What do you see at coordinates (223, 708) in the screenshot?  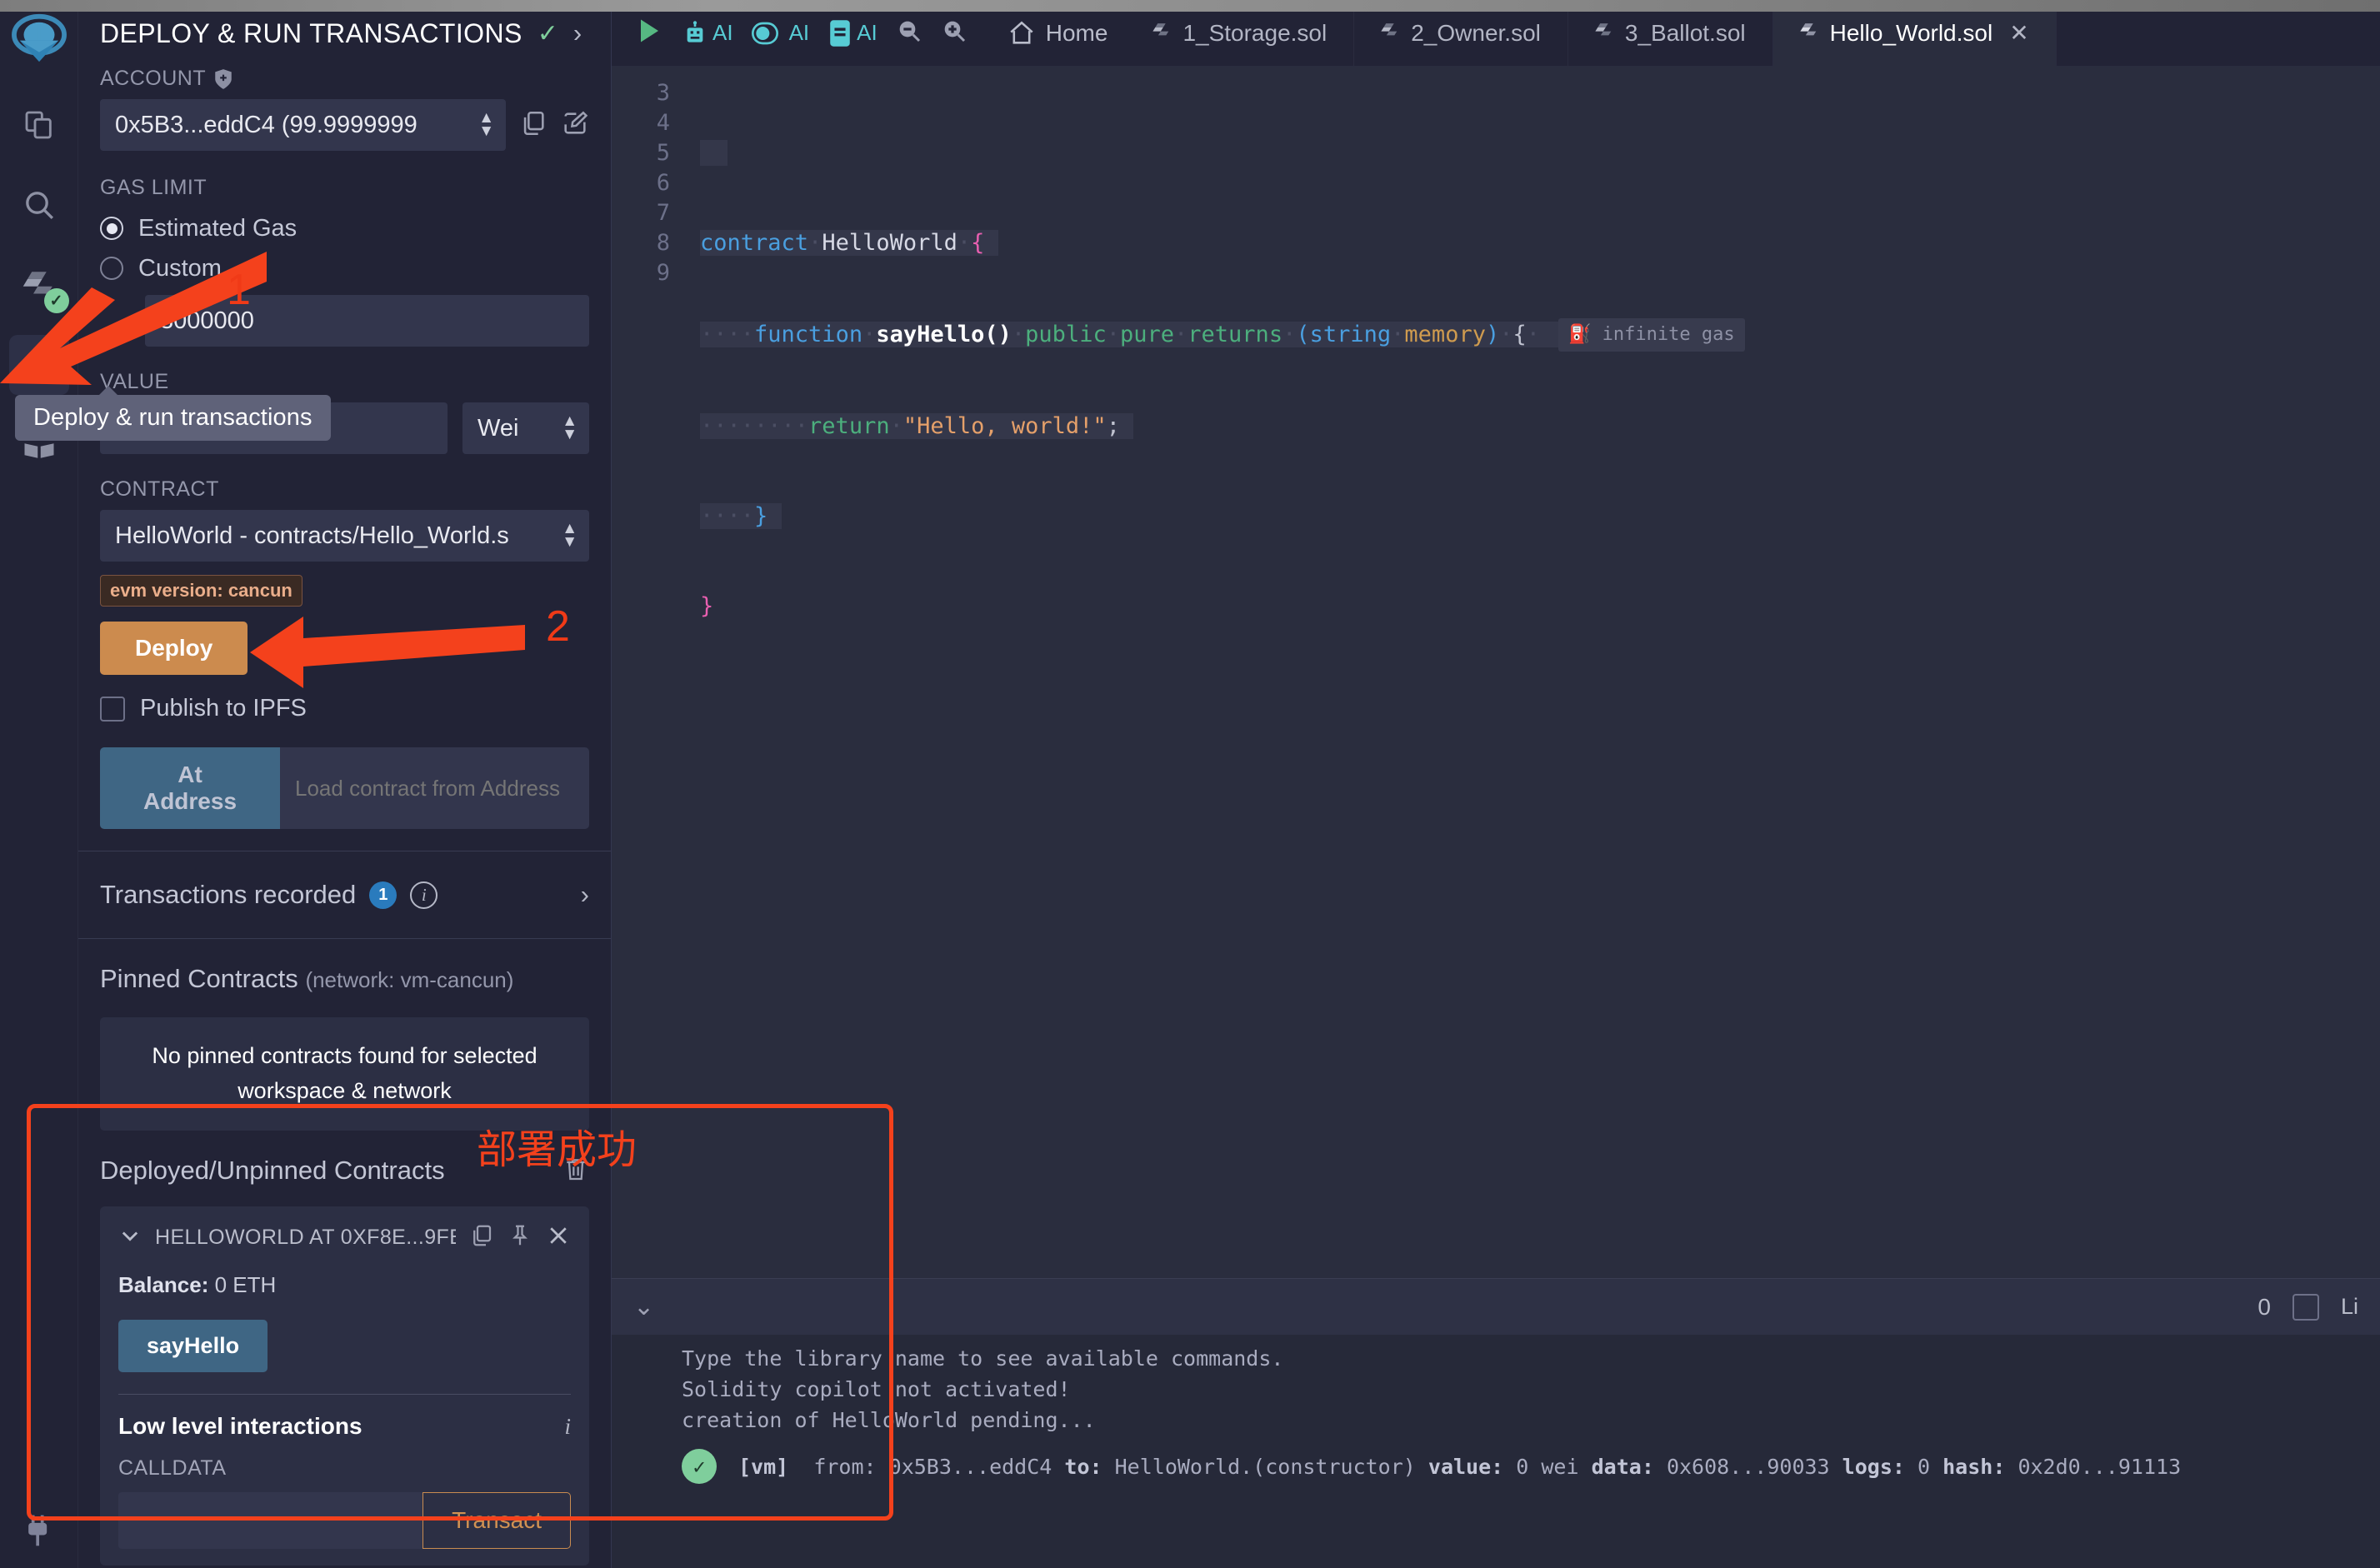 I see `publish-ipfs-label: Publish to IPFS` at bounding box center [223, 708].